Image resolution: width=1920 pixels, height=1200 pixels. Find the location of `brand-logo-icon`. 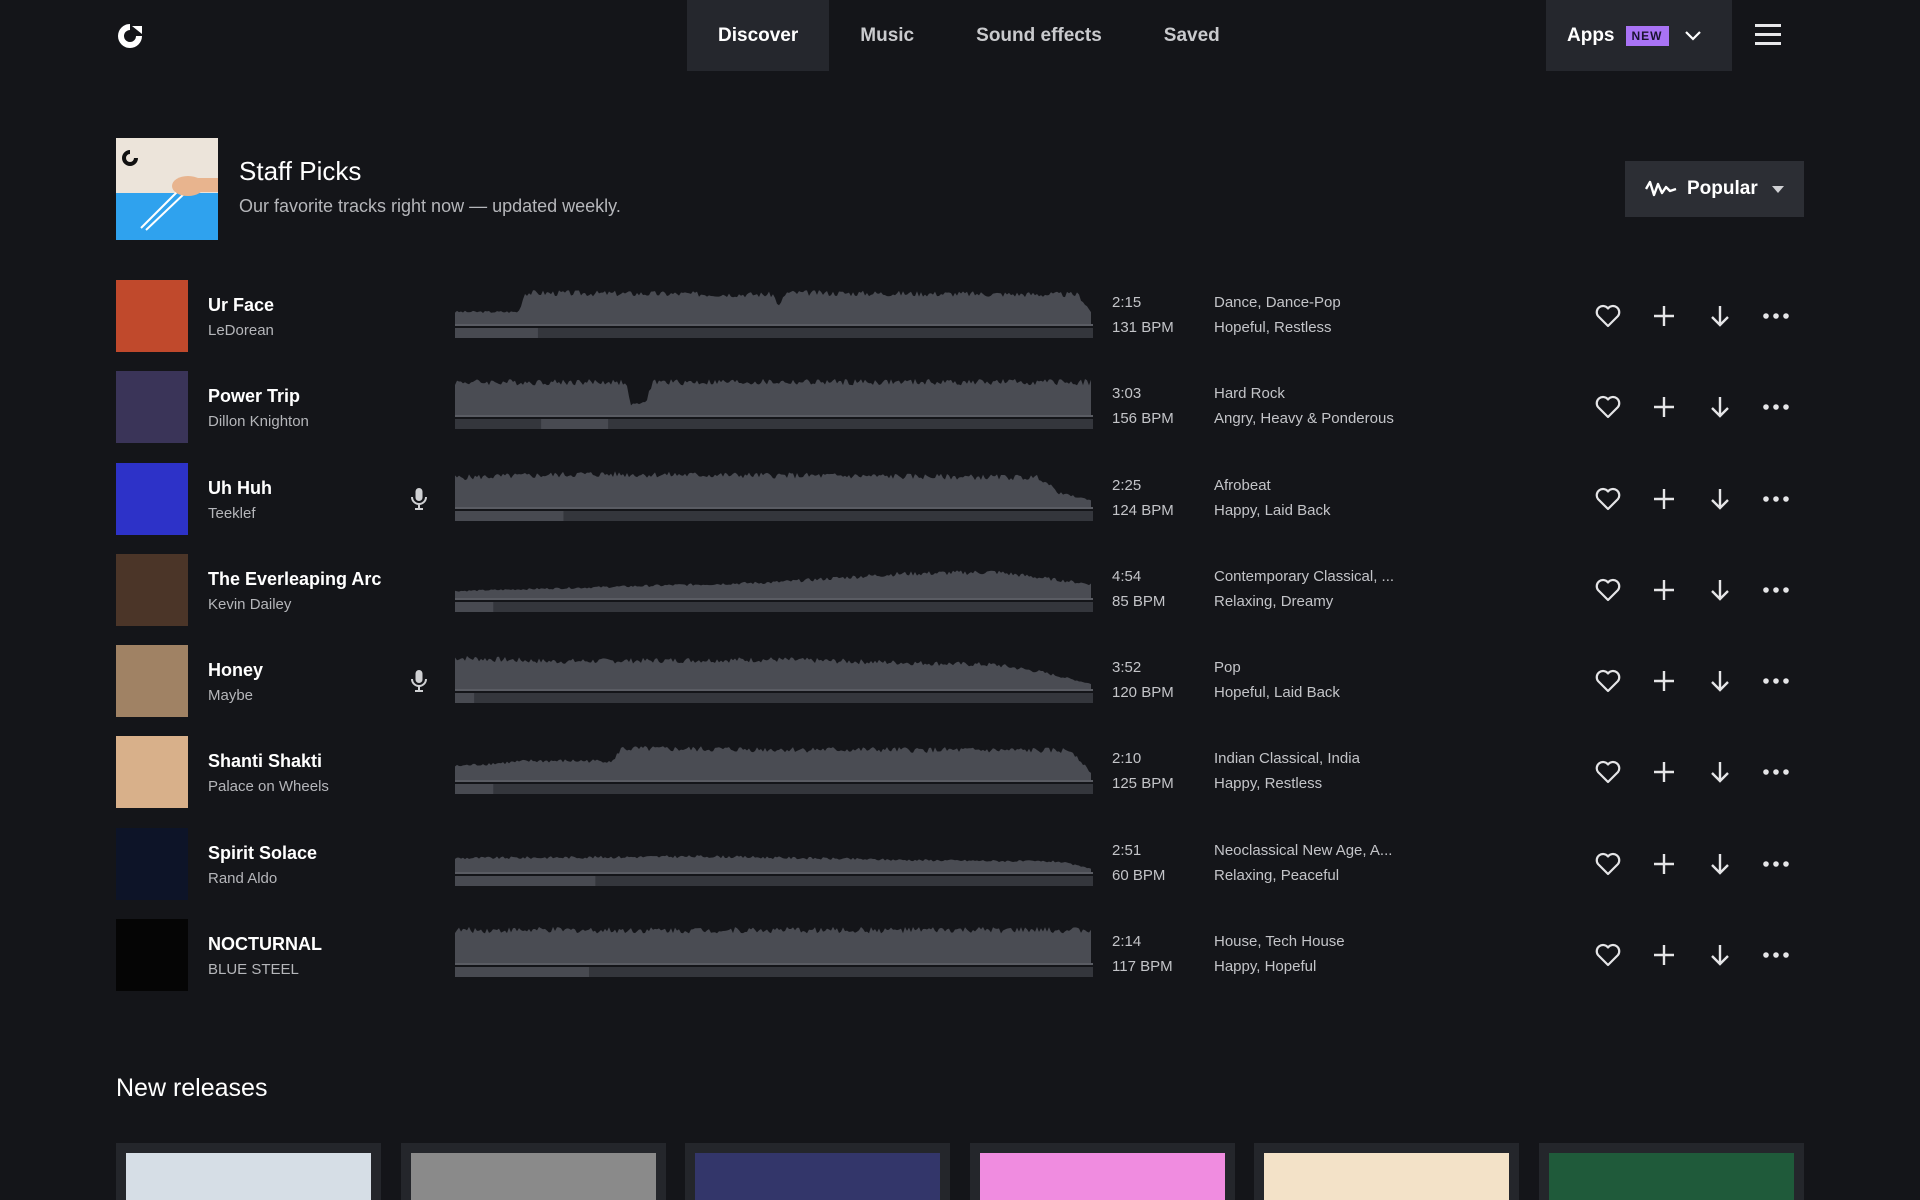

brand-logo-icon is located at coordinates (130, 36).